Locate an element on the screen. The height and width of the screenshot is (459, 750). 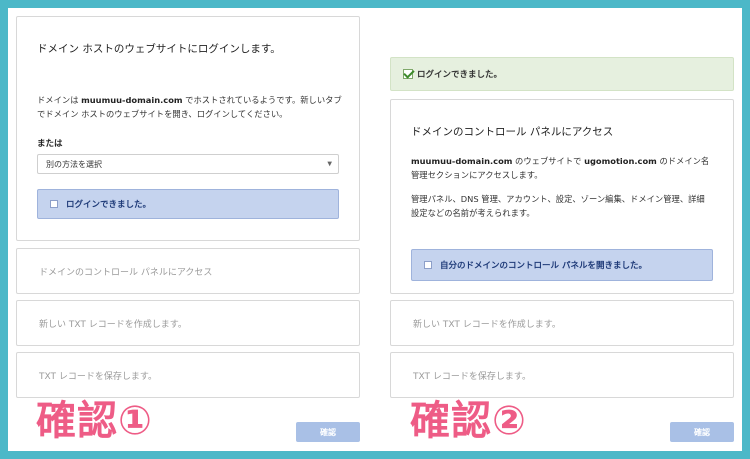
right-step3-card: 新しい TXT レコードを作成します。 is located at coordinates (562, 323).